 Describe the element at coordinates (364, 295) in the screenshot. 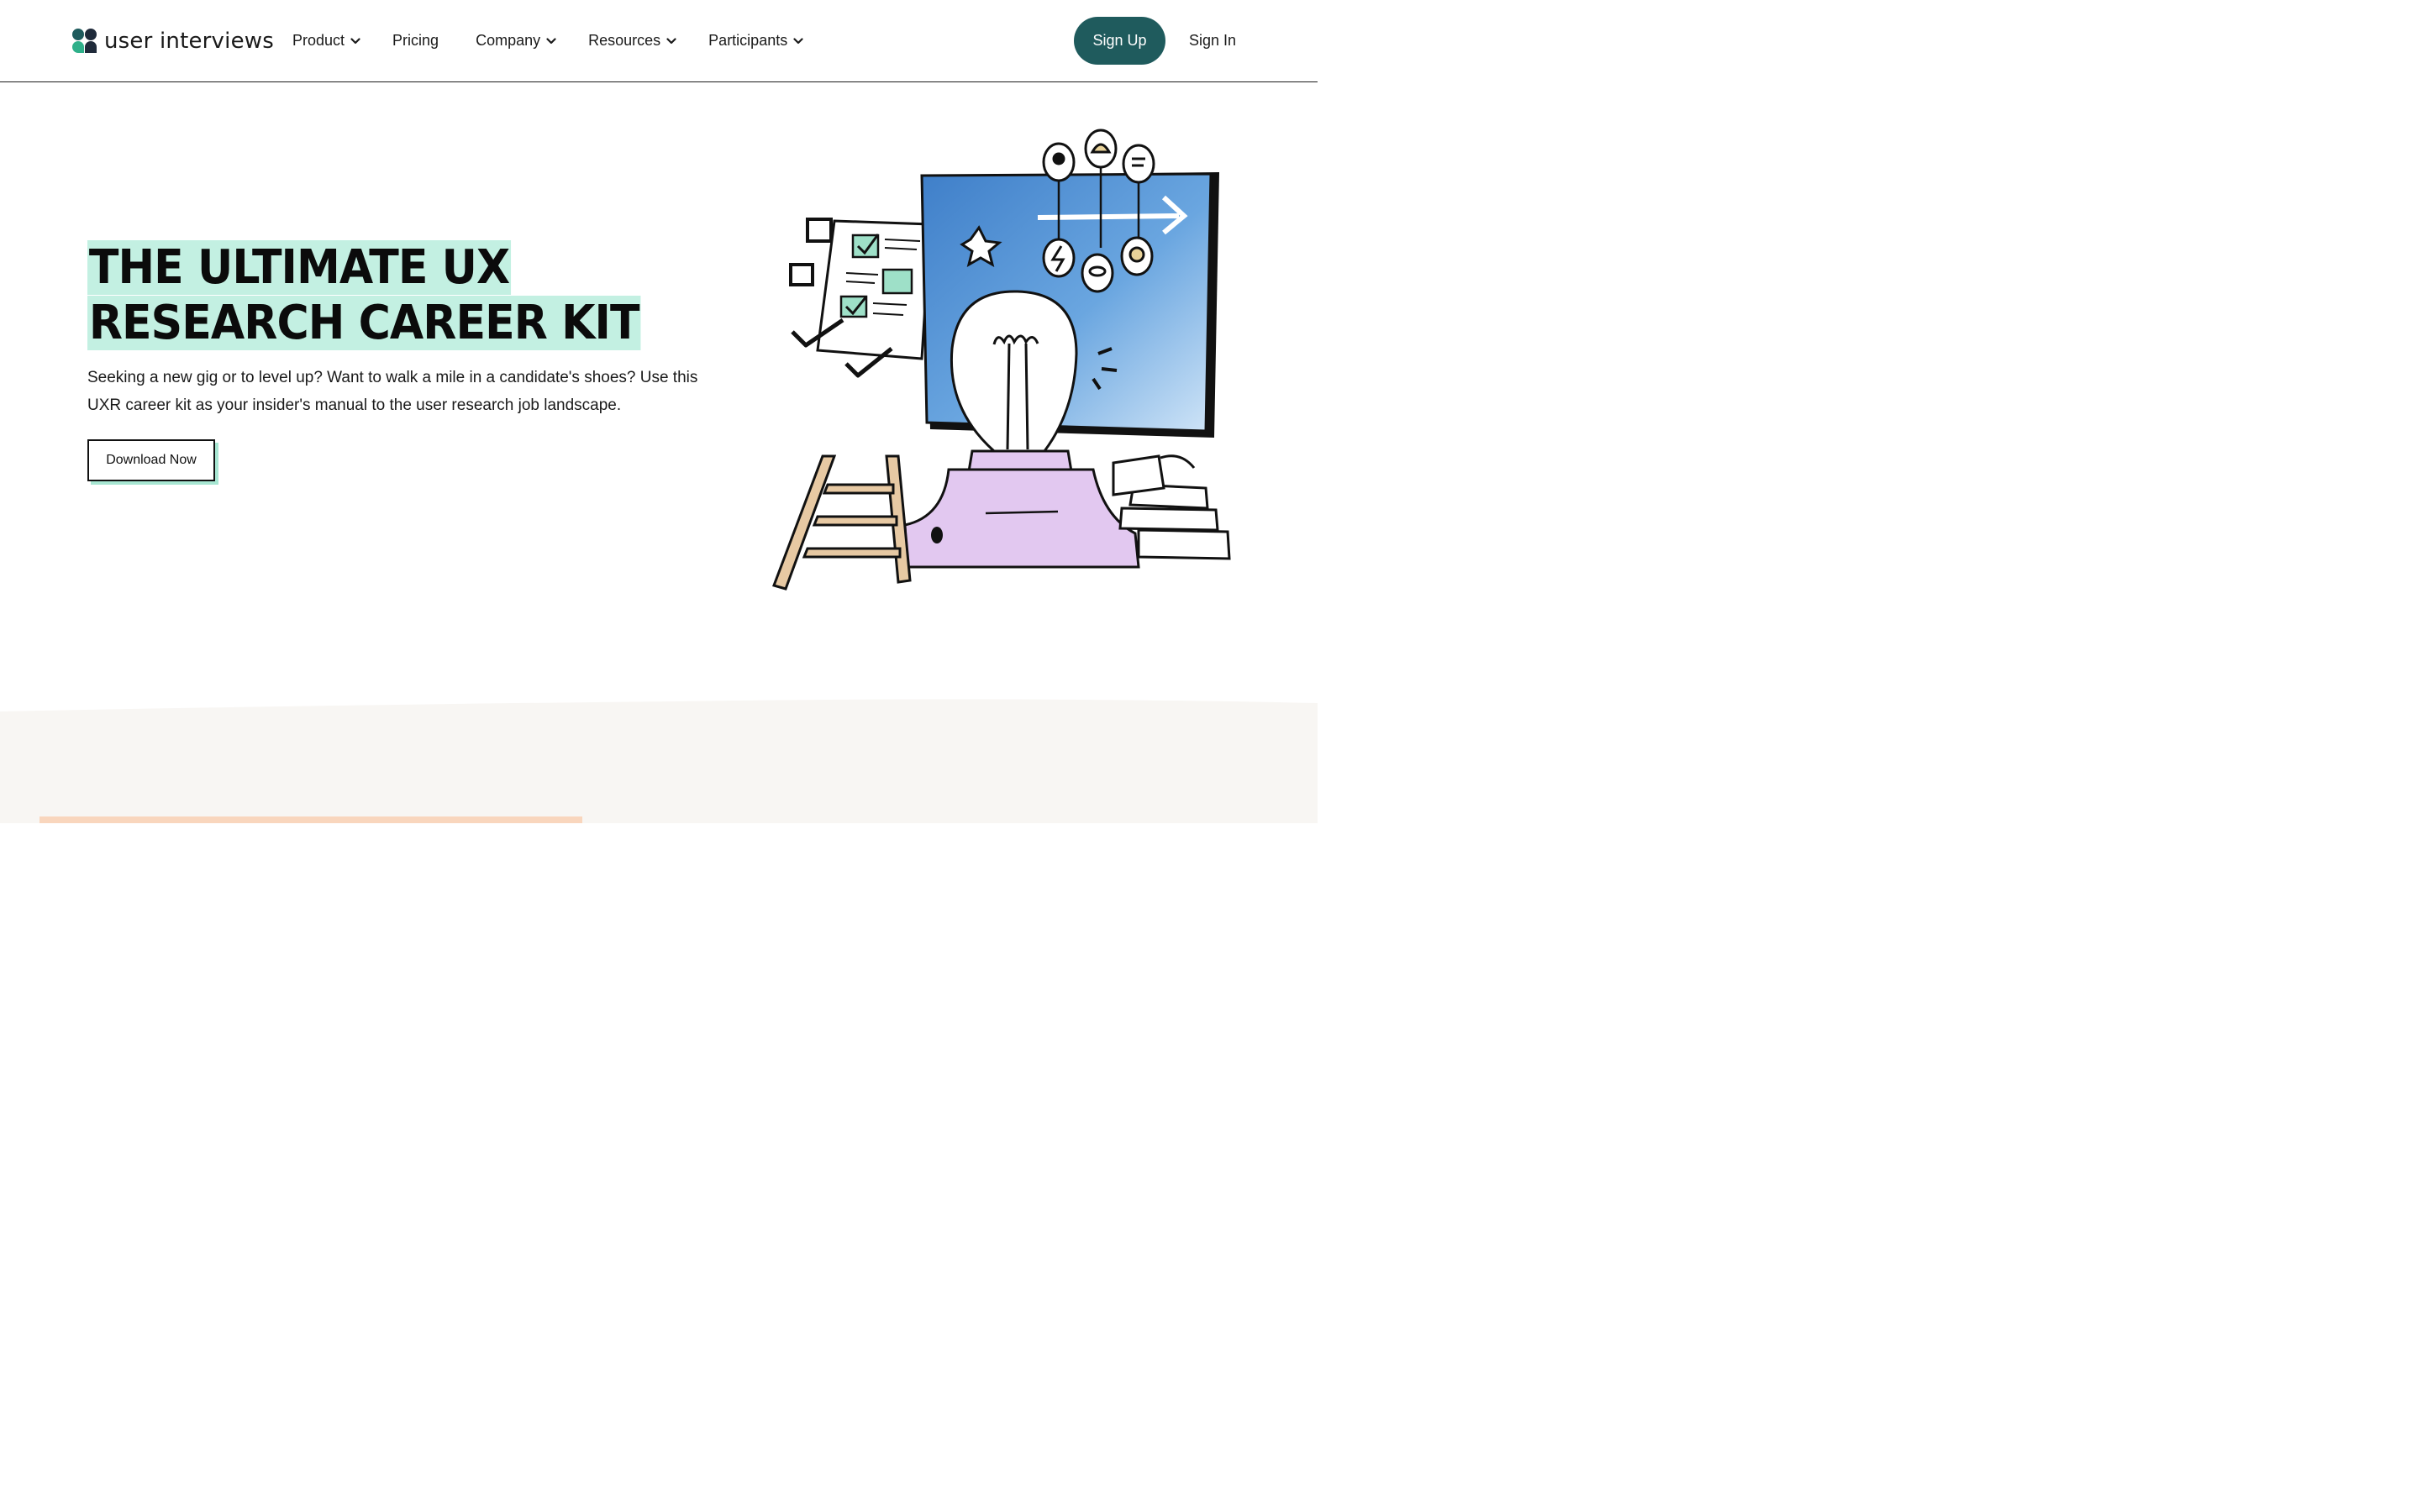

I see `title-highlight: THE ULTIMATE UX RESEARCH CAREER KIT` at that location.